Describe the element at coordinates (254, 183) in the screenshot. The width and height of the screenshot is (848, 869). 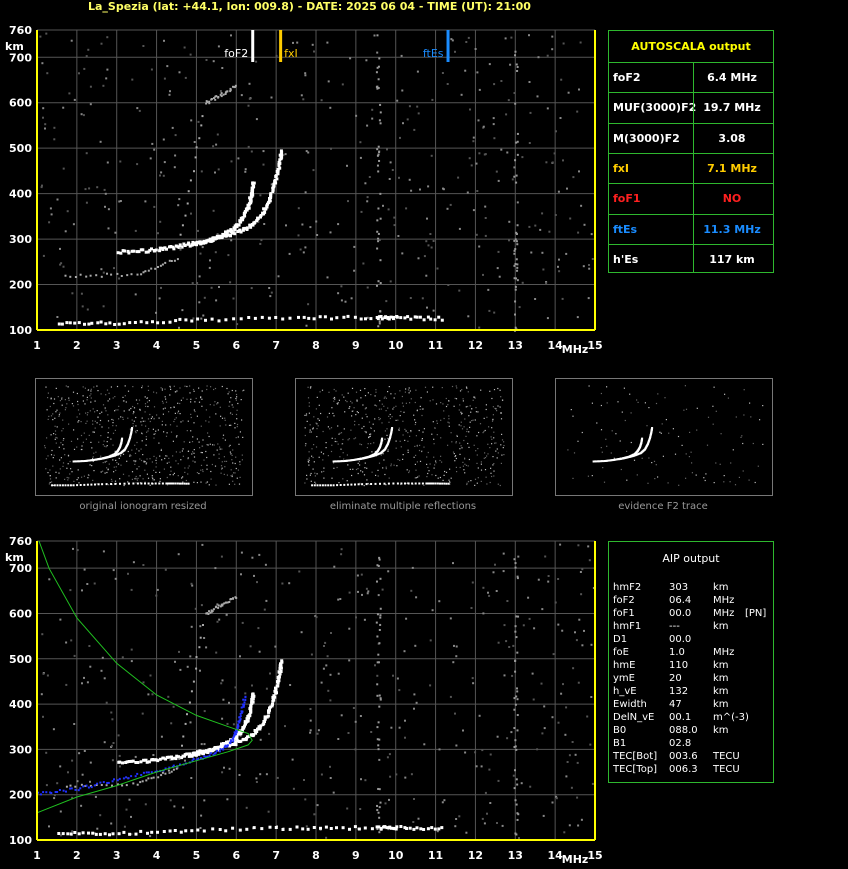
I see `f2-o-trace-point` at that location.